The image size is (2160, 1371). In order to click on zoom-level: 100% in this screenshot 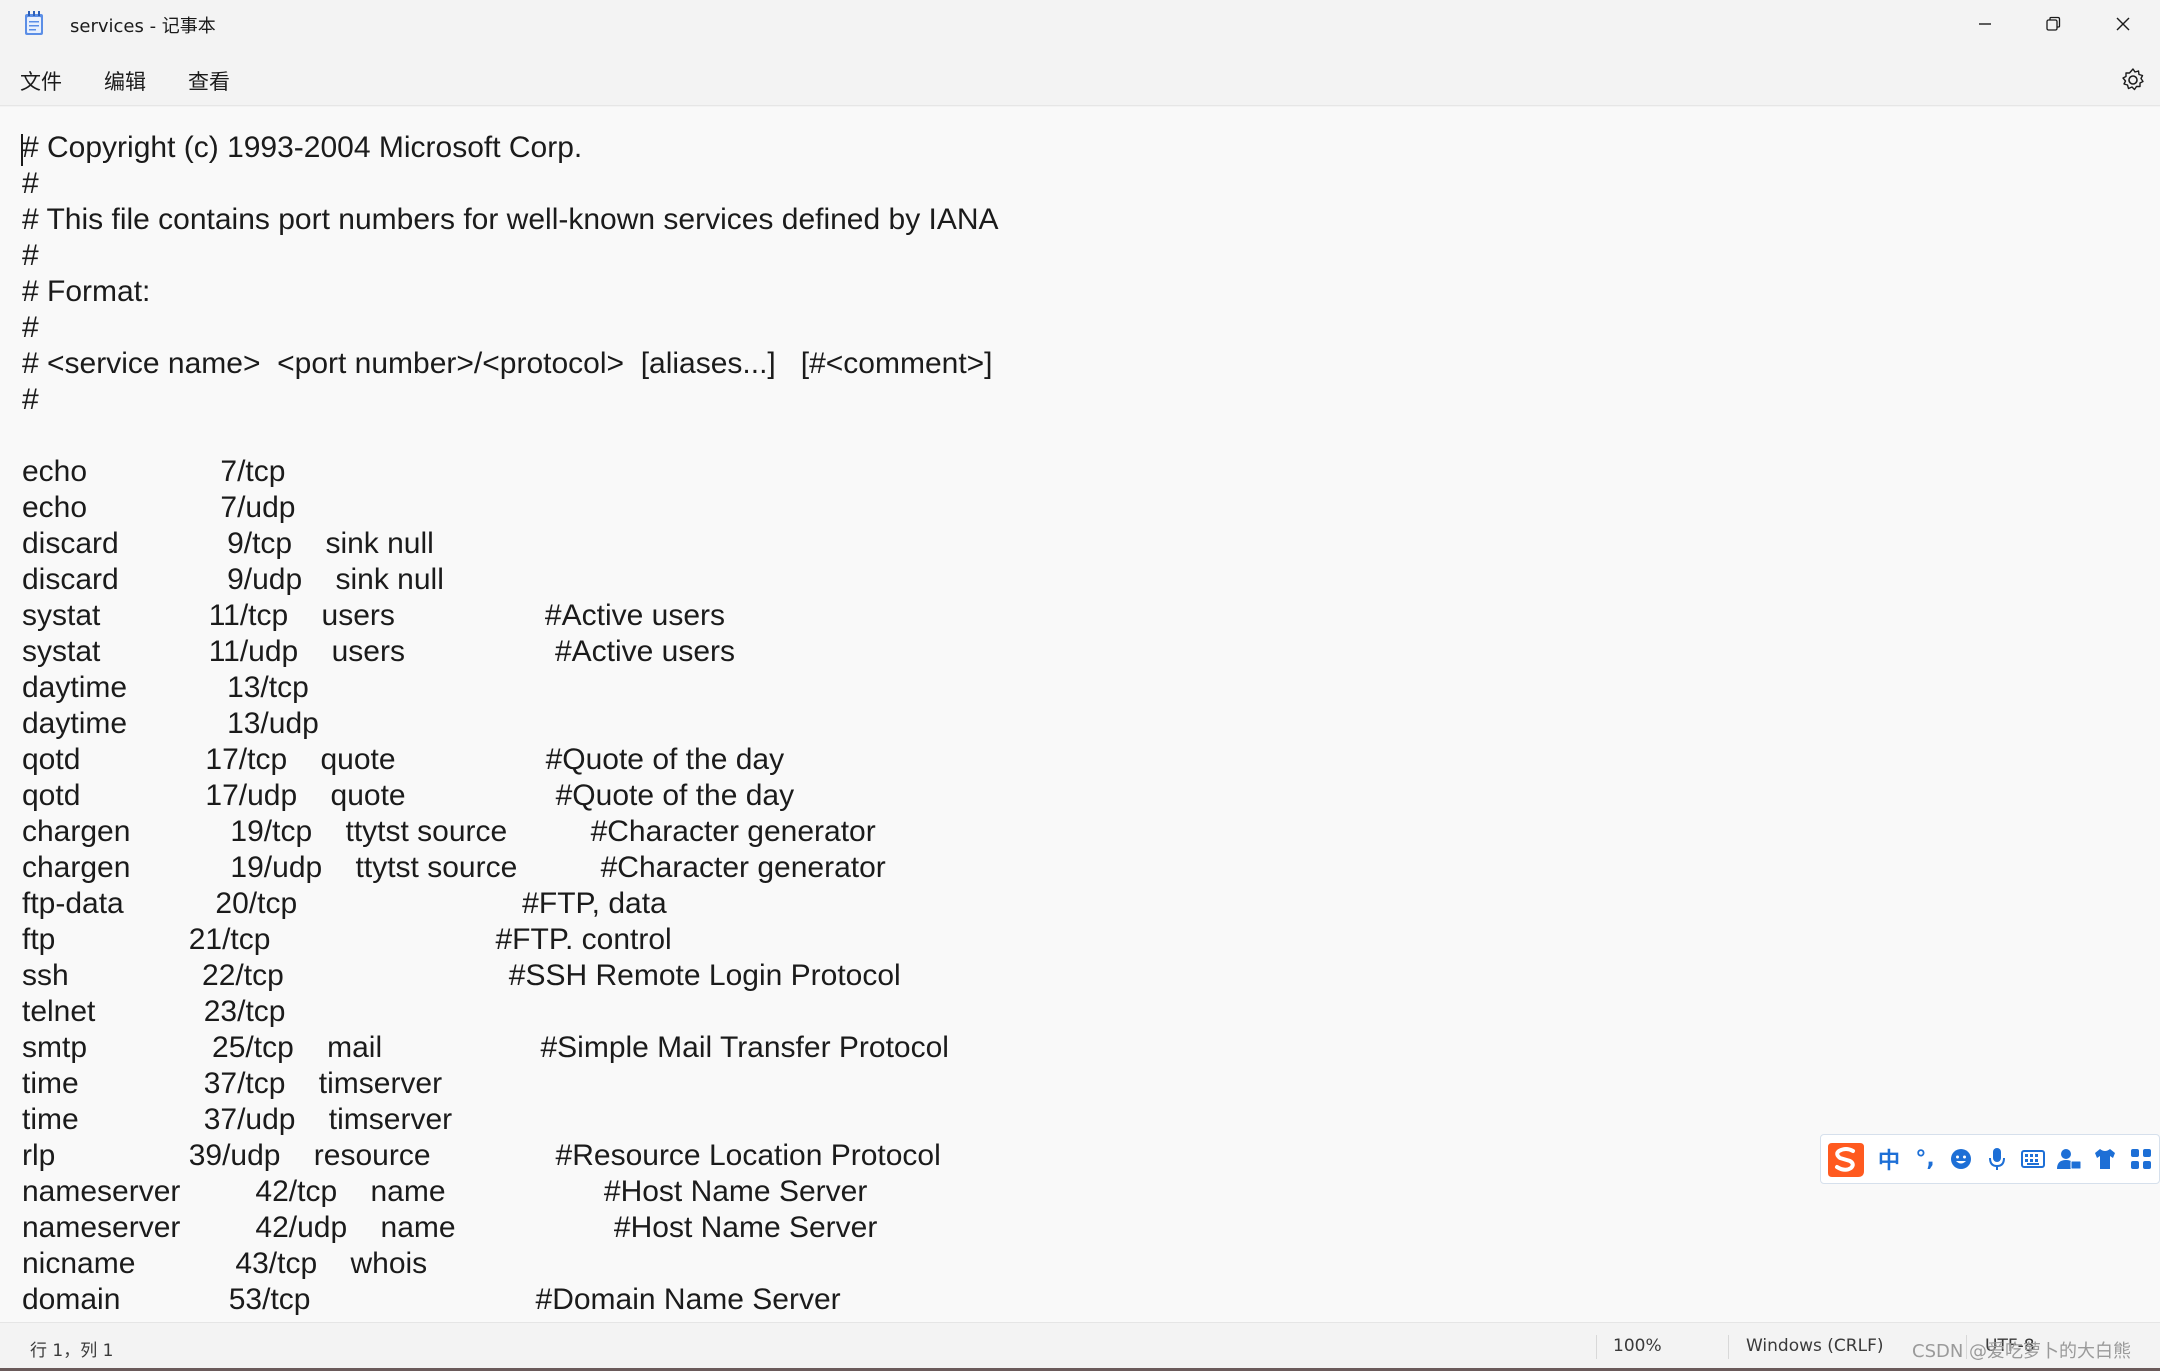, I will do `click(1637, 1346)`.